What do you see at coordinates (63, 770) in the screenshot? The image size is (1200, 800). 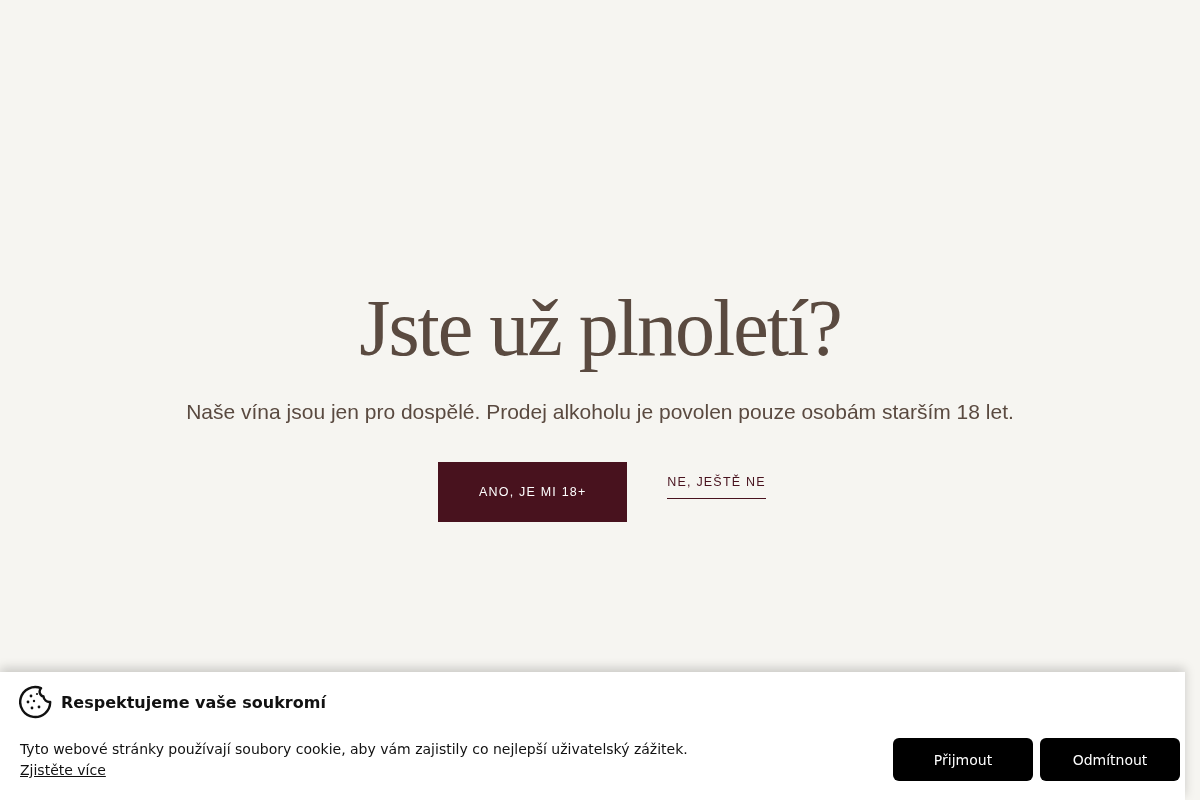 I see `learn-more-link: Zjistěte více` at bounding box center [63, 770].